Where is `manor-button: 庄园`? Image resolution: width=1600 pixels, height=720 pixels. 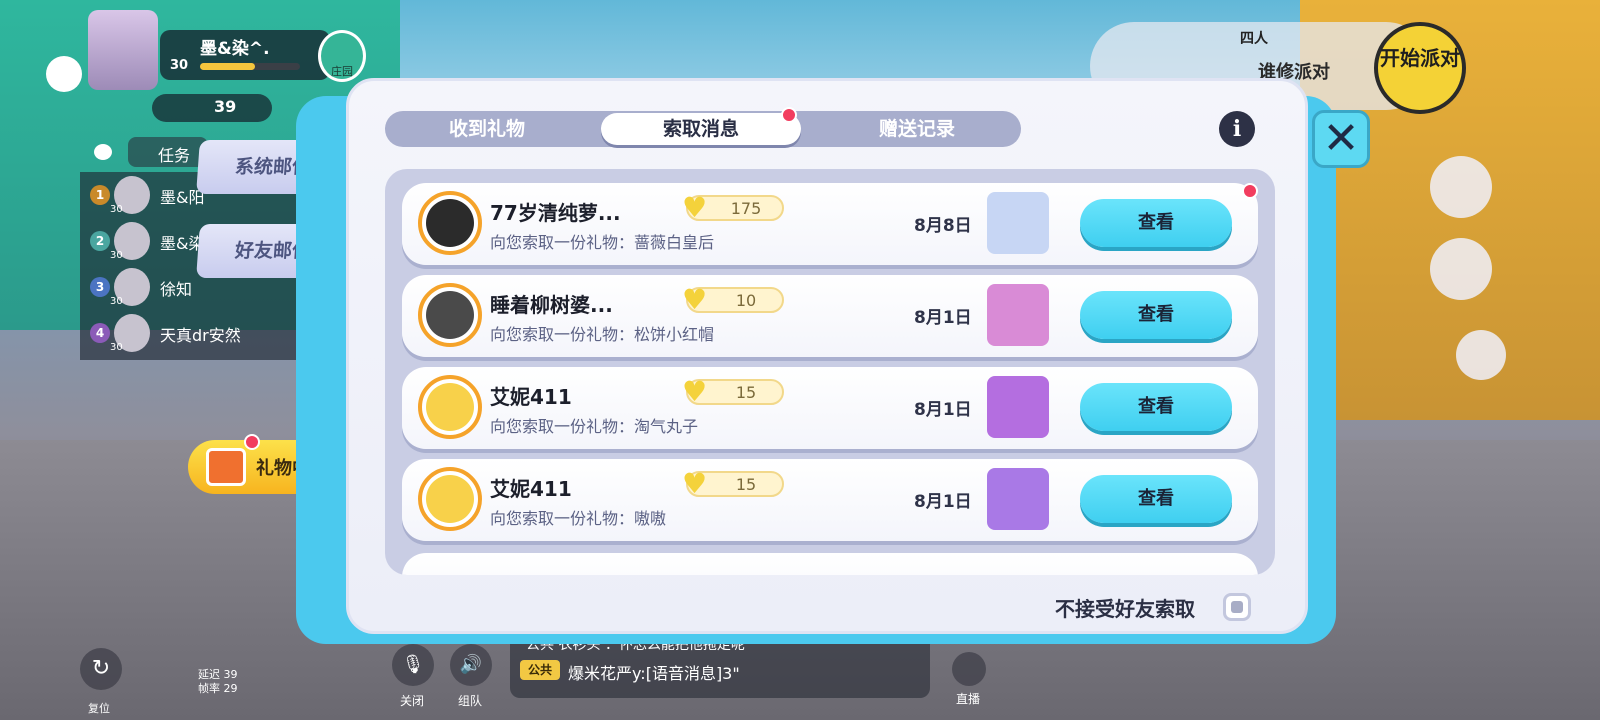
manor-button: 庄园 is located at coordinates (342, 56).